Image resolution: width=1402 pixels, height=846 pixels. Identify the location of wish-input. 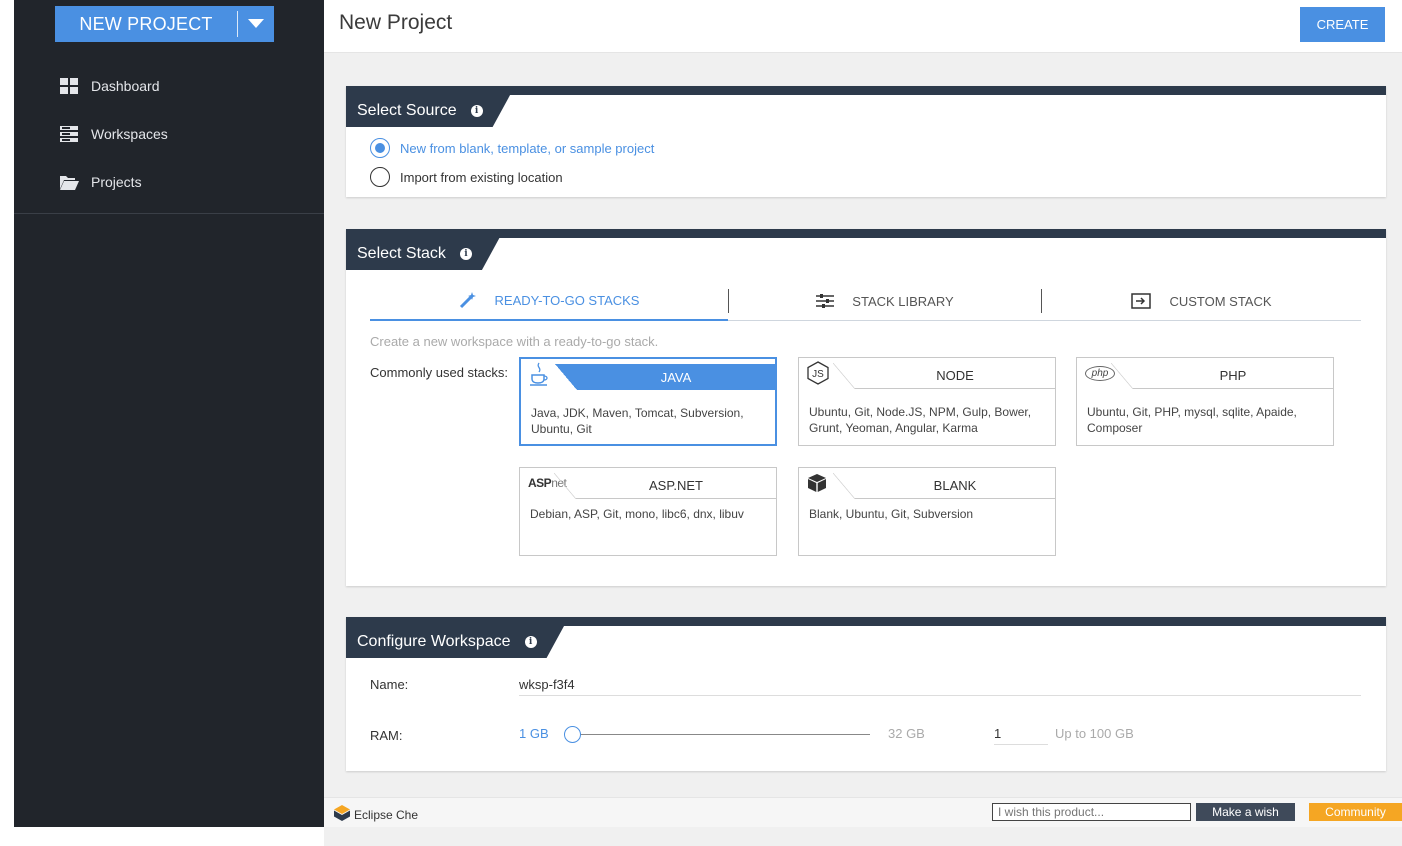
(1091, 812).